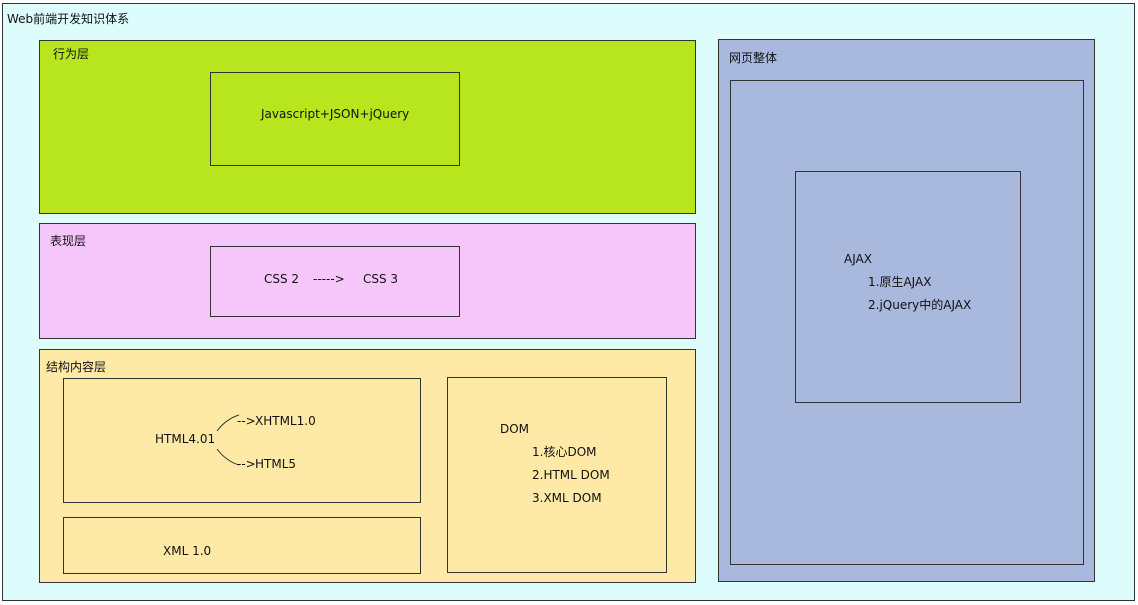 Image resolution: width=1138 pixels, height=605 pixels. I want to click on page-whole-label: 网页整体, so click(753, 58).